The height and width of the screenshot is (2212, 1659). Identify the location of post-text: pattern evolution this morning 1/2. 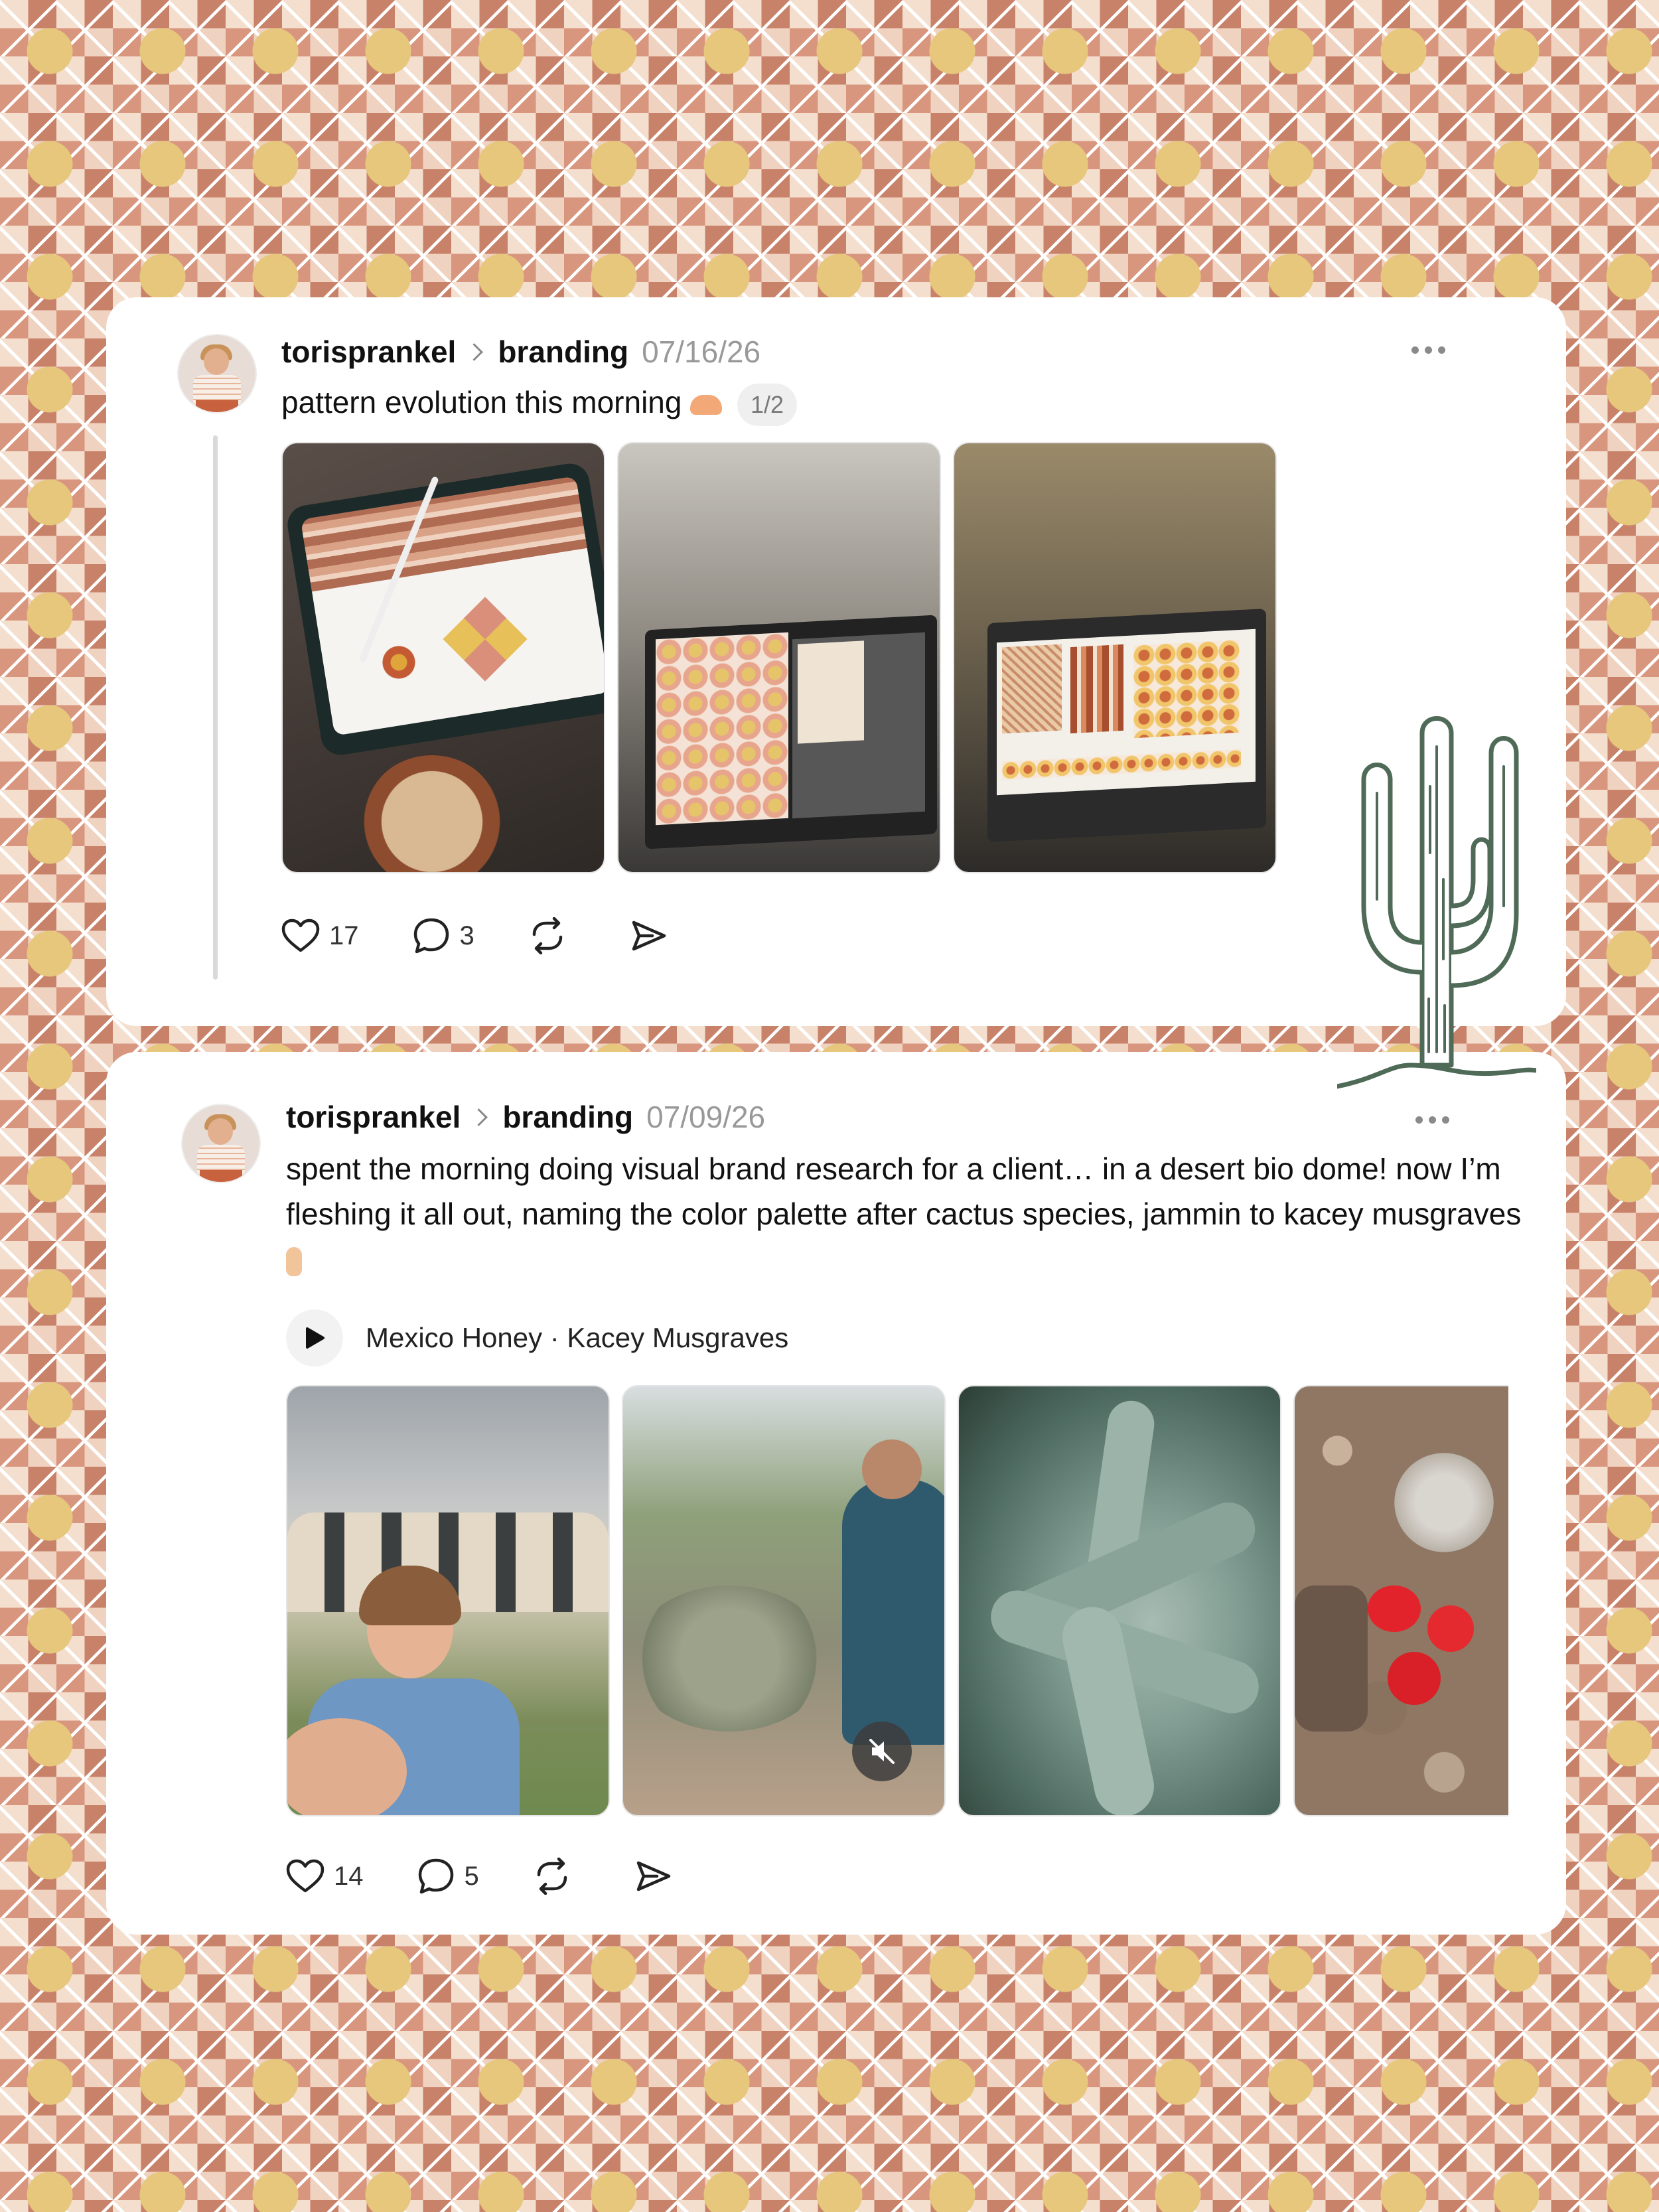
(539, 403).